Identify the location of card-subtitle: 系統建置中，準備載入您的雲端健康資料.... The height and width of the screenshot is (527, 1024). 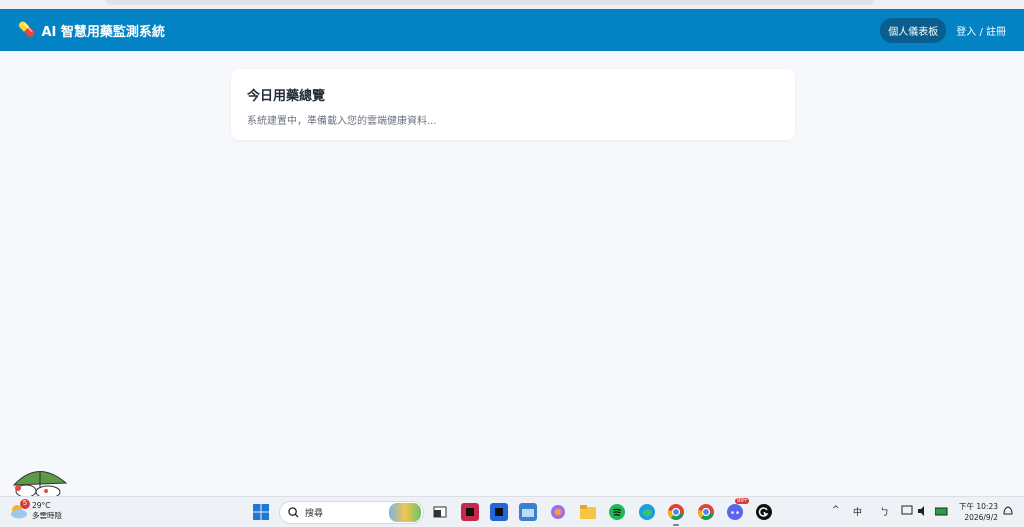
(342, 121).